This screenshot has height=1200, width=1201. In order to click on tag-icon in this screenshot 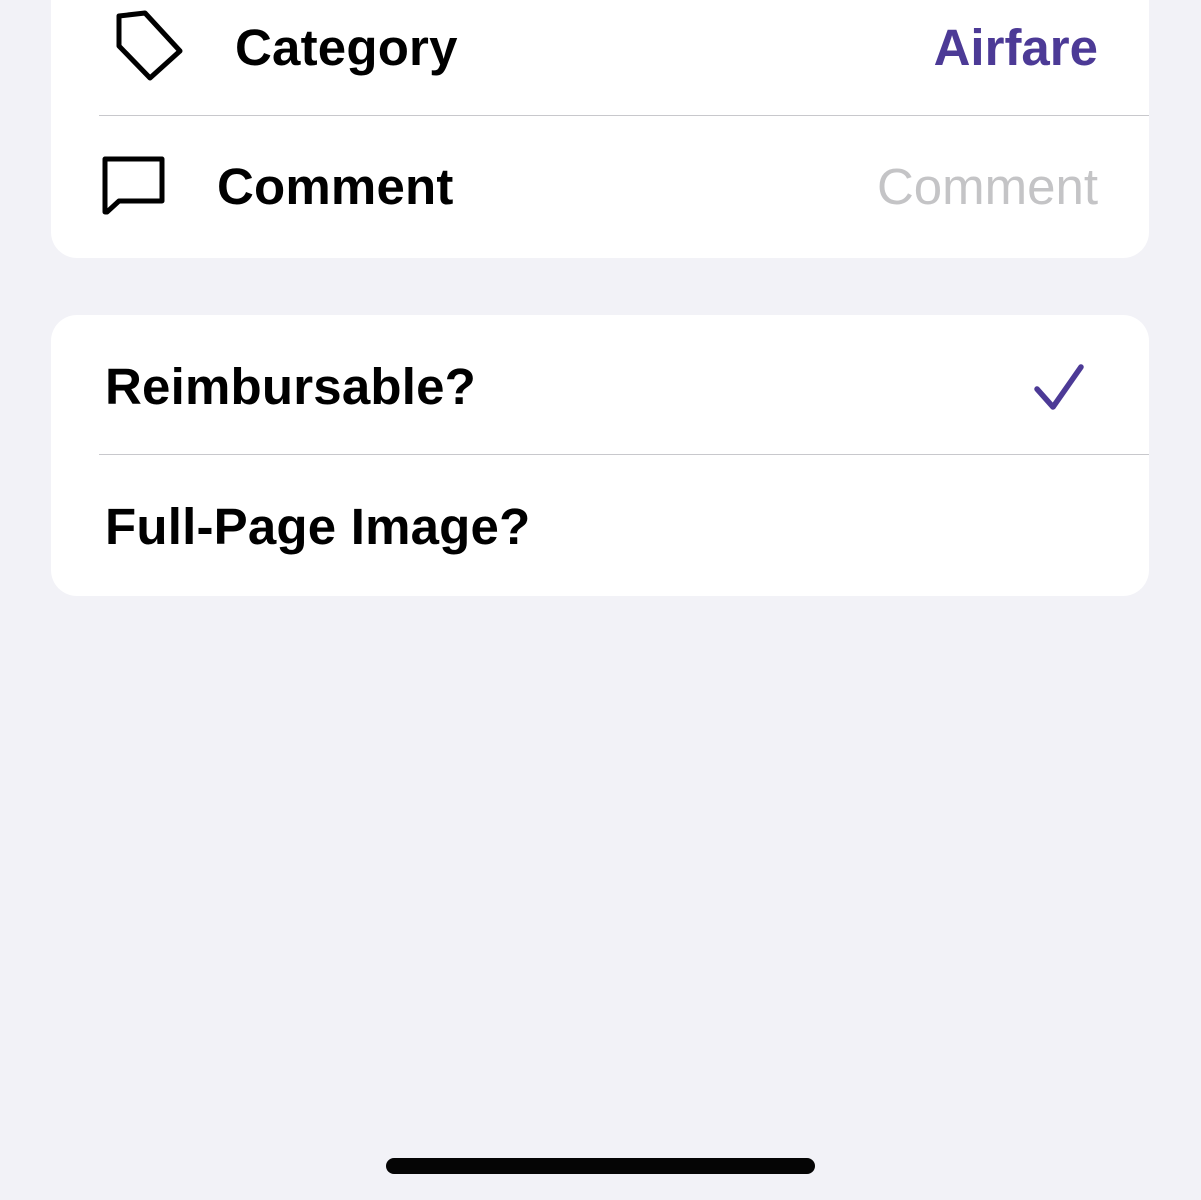, I will do `click(149, 45)`.